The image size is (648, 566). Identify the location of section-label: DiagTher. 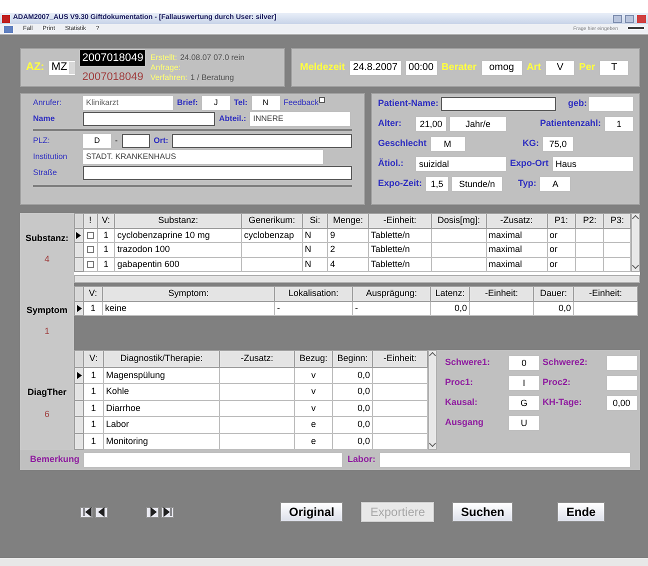
(46, 392).